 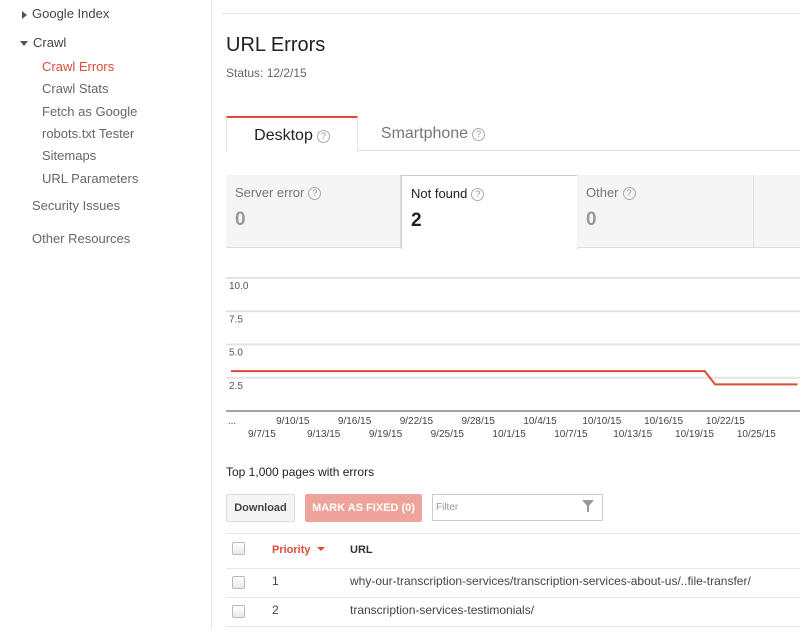 I want to click on tab-label: Smartphone, so click(x=424, y=133).